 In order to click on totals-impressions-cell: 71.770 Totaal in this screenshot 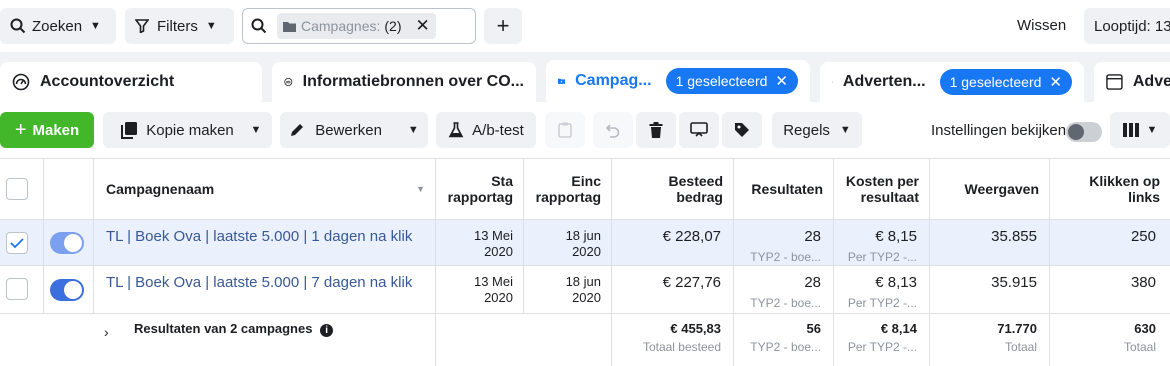, I will do `click(990, 340)`.